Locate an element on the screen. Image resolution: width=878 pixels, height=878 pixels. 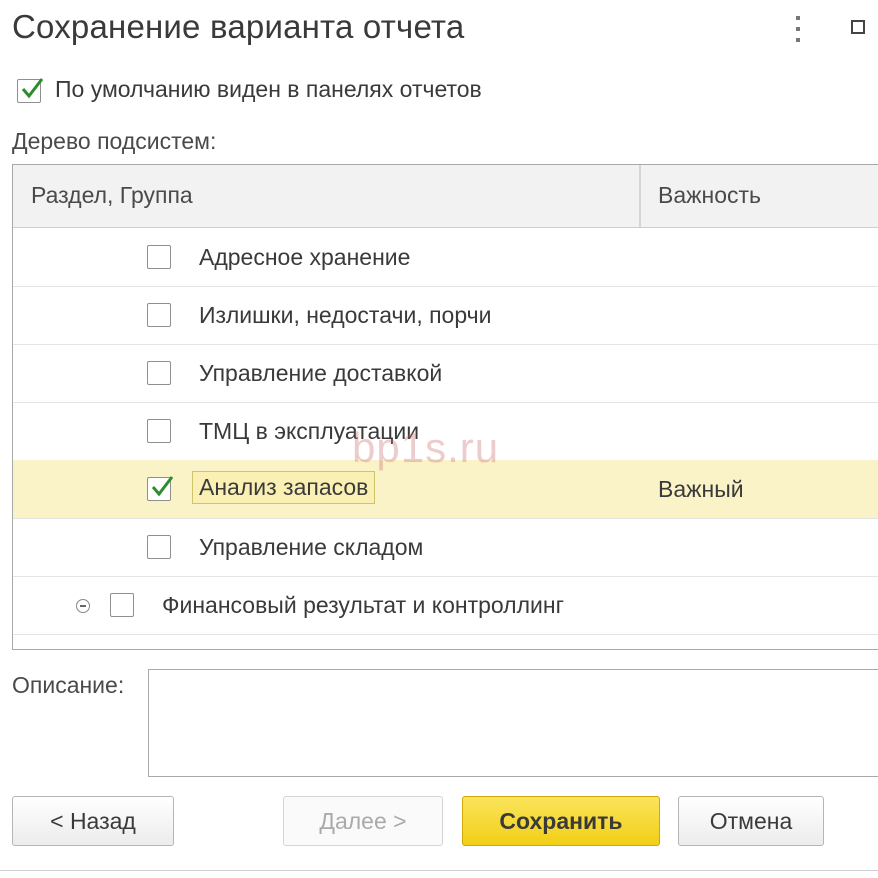
description-label: Описание: is located at coordinates (68, 685).